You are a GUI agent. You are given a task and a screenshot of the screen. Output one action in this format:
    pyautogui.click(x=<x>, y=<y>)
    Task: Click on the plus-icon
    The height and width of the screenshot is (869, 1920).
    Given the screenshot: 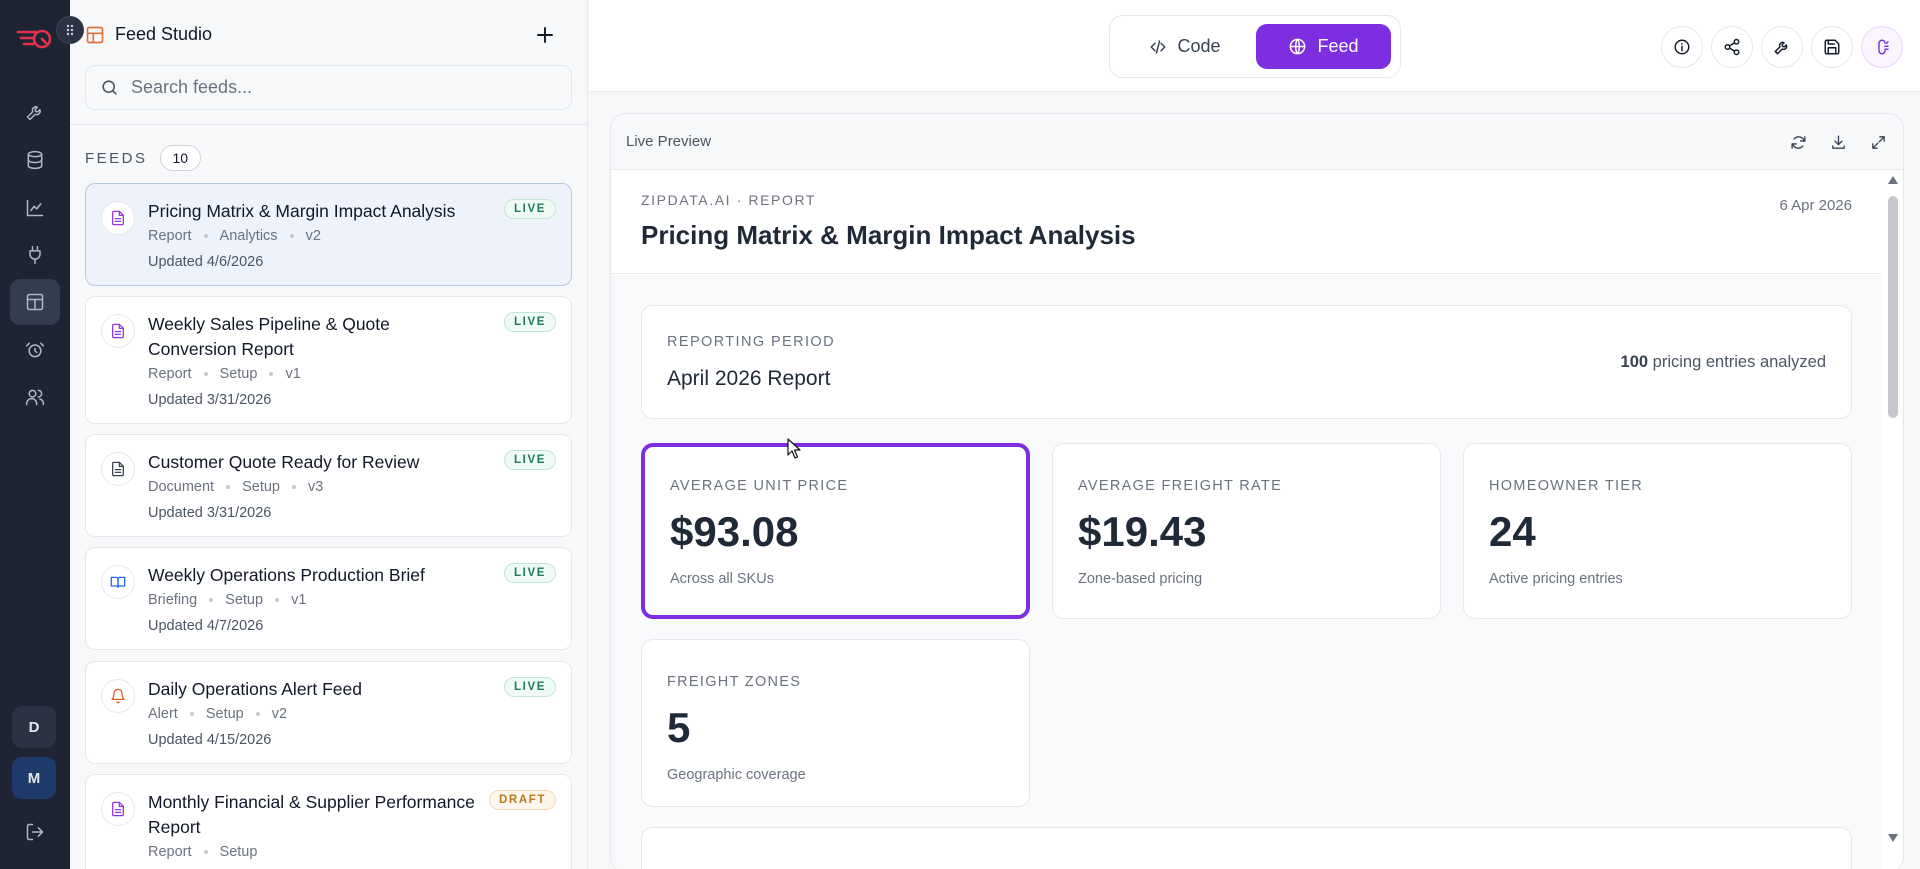 What is the action you would take?
    pyautogui.click(x=545, y=35)
    